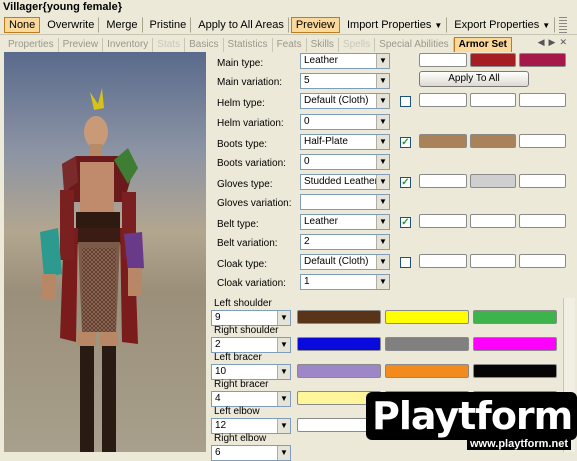 The image size is (577, 461). Describe the element at coordinates (493, 100) in the screenshot. I see `helm-color-2-swatch` at that location.